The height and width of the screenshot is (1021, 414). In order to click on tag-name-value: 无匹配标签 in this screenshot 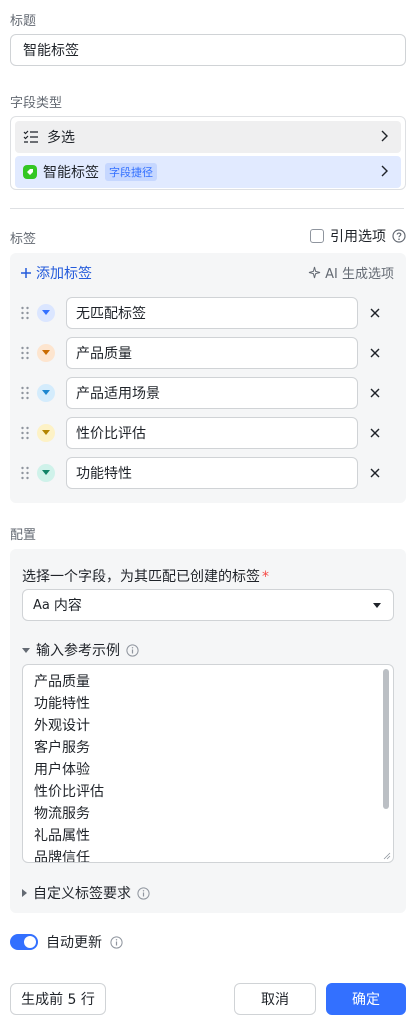, I will do `click(111, 314)`.